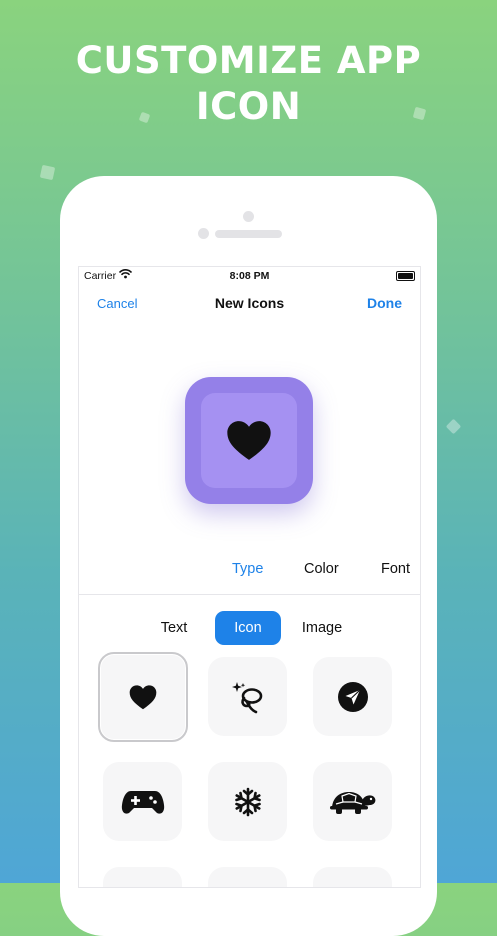 Image resolution: width=497 pixels, height=936 pixels. What do you see at coordinates (395, 569) in the screenshot?
I see `segment-font: Font` at bounding box center [395, 569].